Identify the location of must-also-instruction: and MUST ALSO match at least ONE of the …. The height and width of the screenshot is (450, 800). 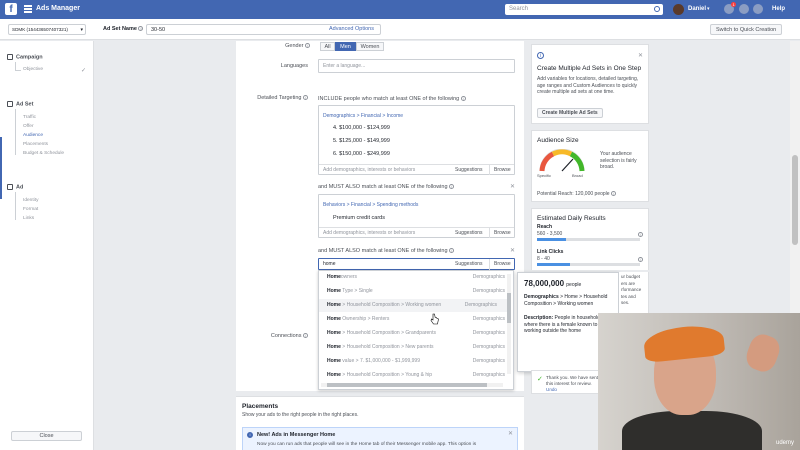
(386, 251).